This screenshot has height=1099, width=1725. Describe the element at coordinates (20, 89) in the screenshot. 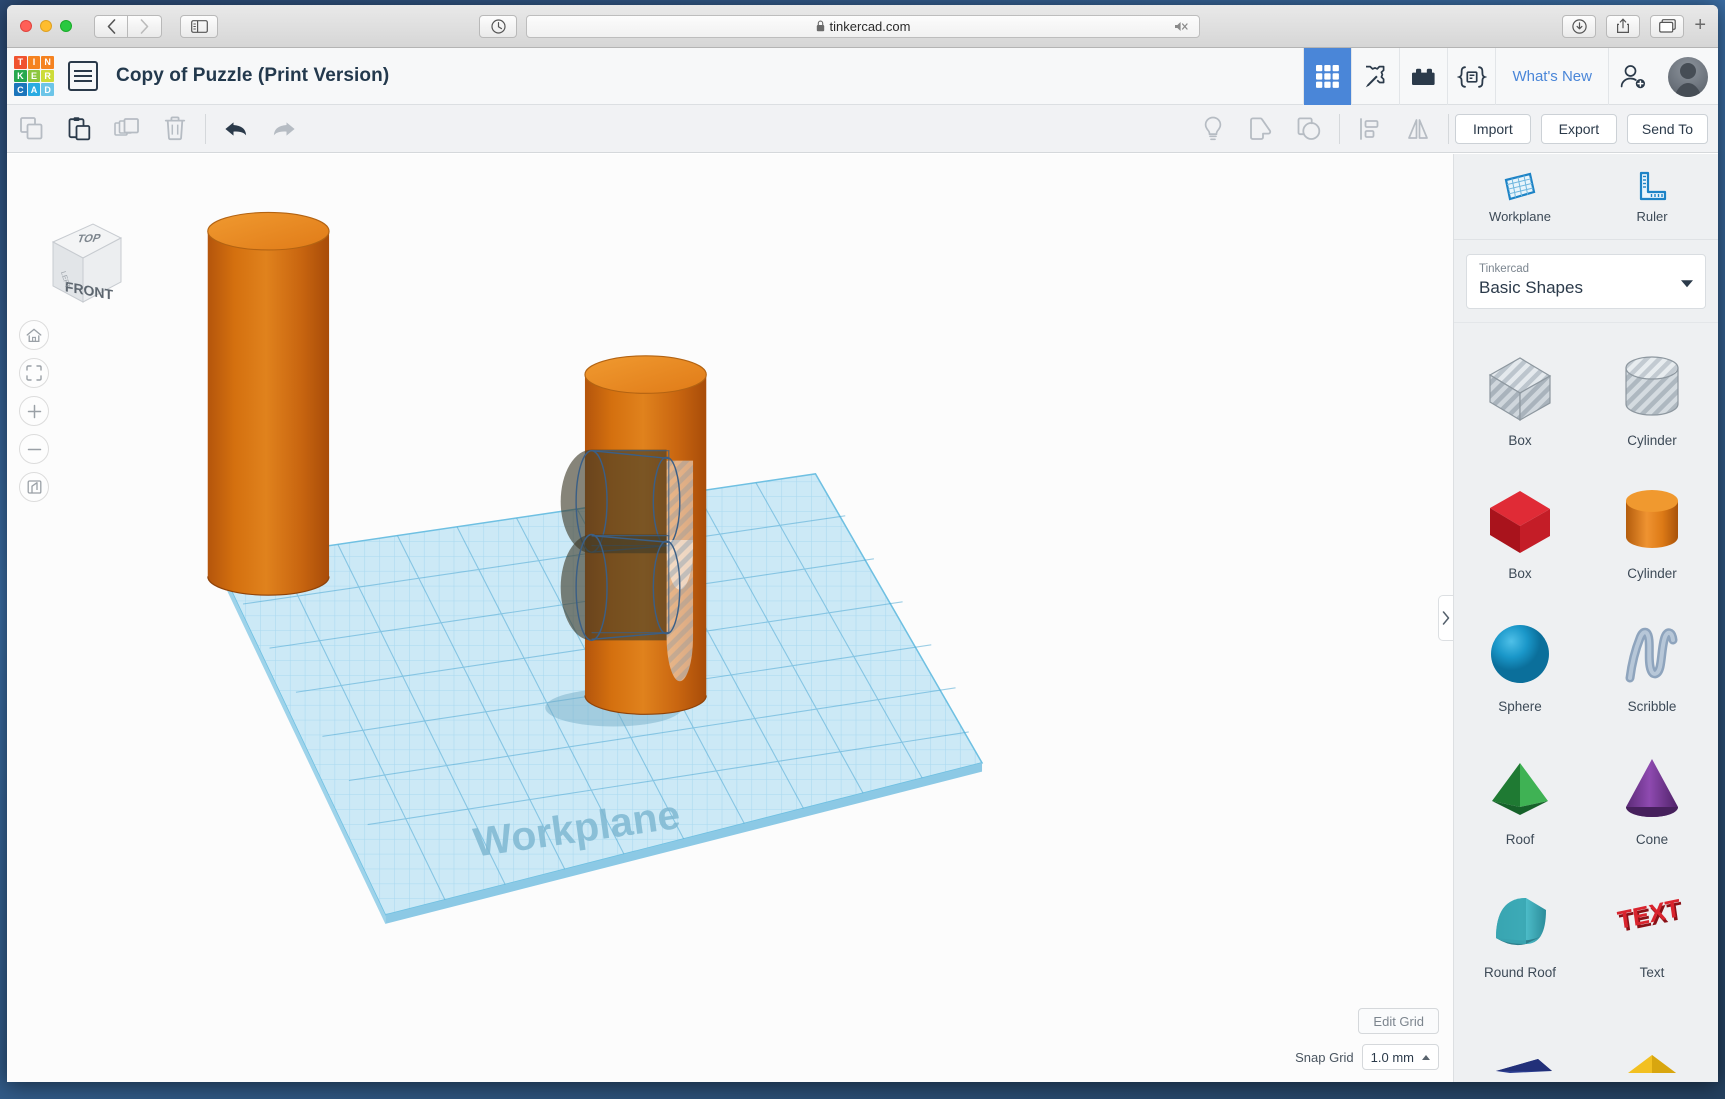

I see `logo-tile: C` at that location.